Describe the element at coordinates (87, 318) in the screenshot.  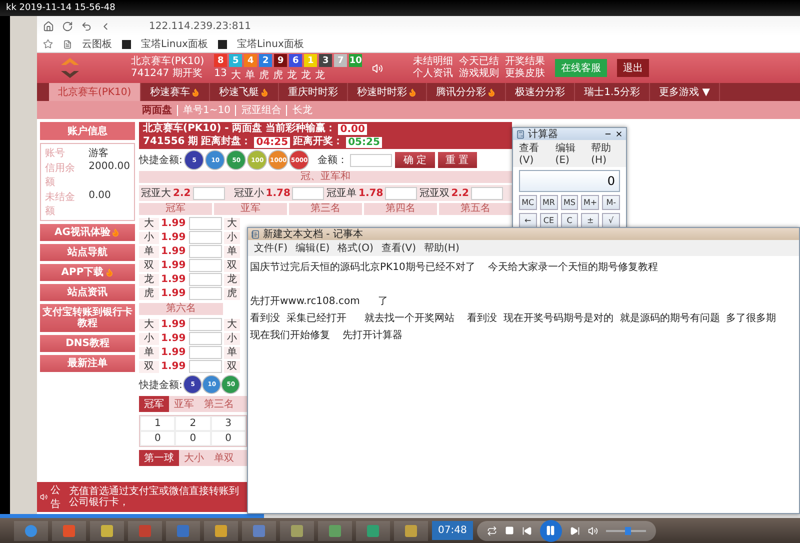
I see `sidebar-button: 支付宝转账到银行卡教程` at that location.